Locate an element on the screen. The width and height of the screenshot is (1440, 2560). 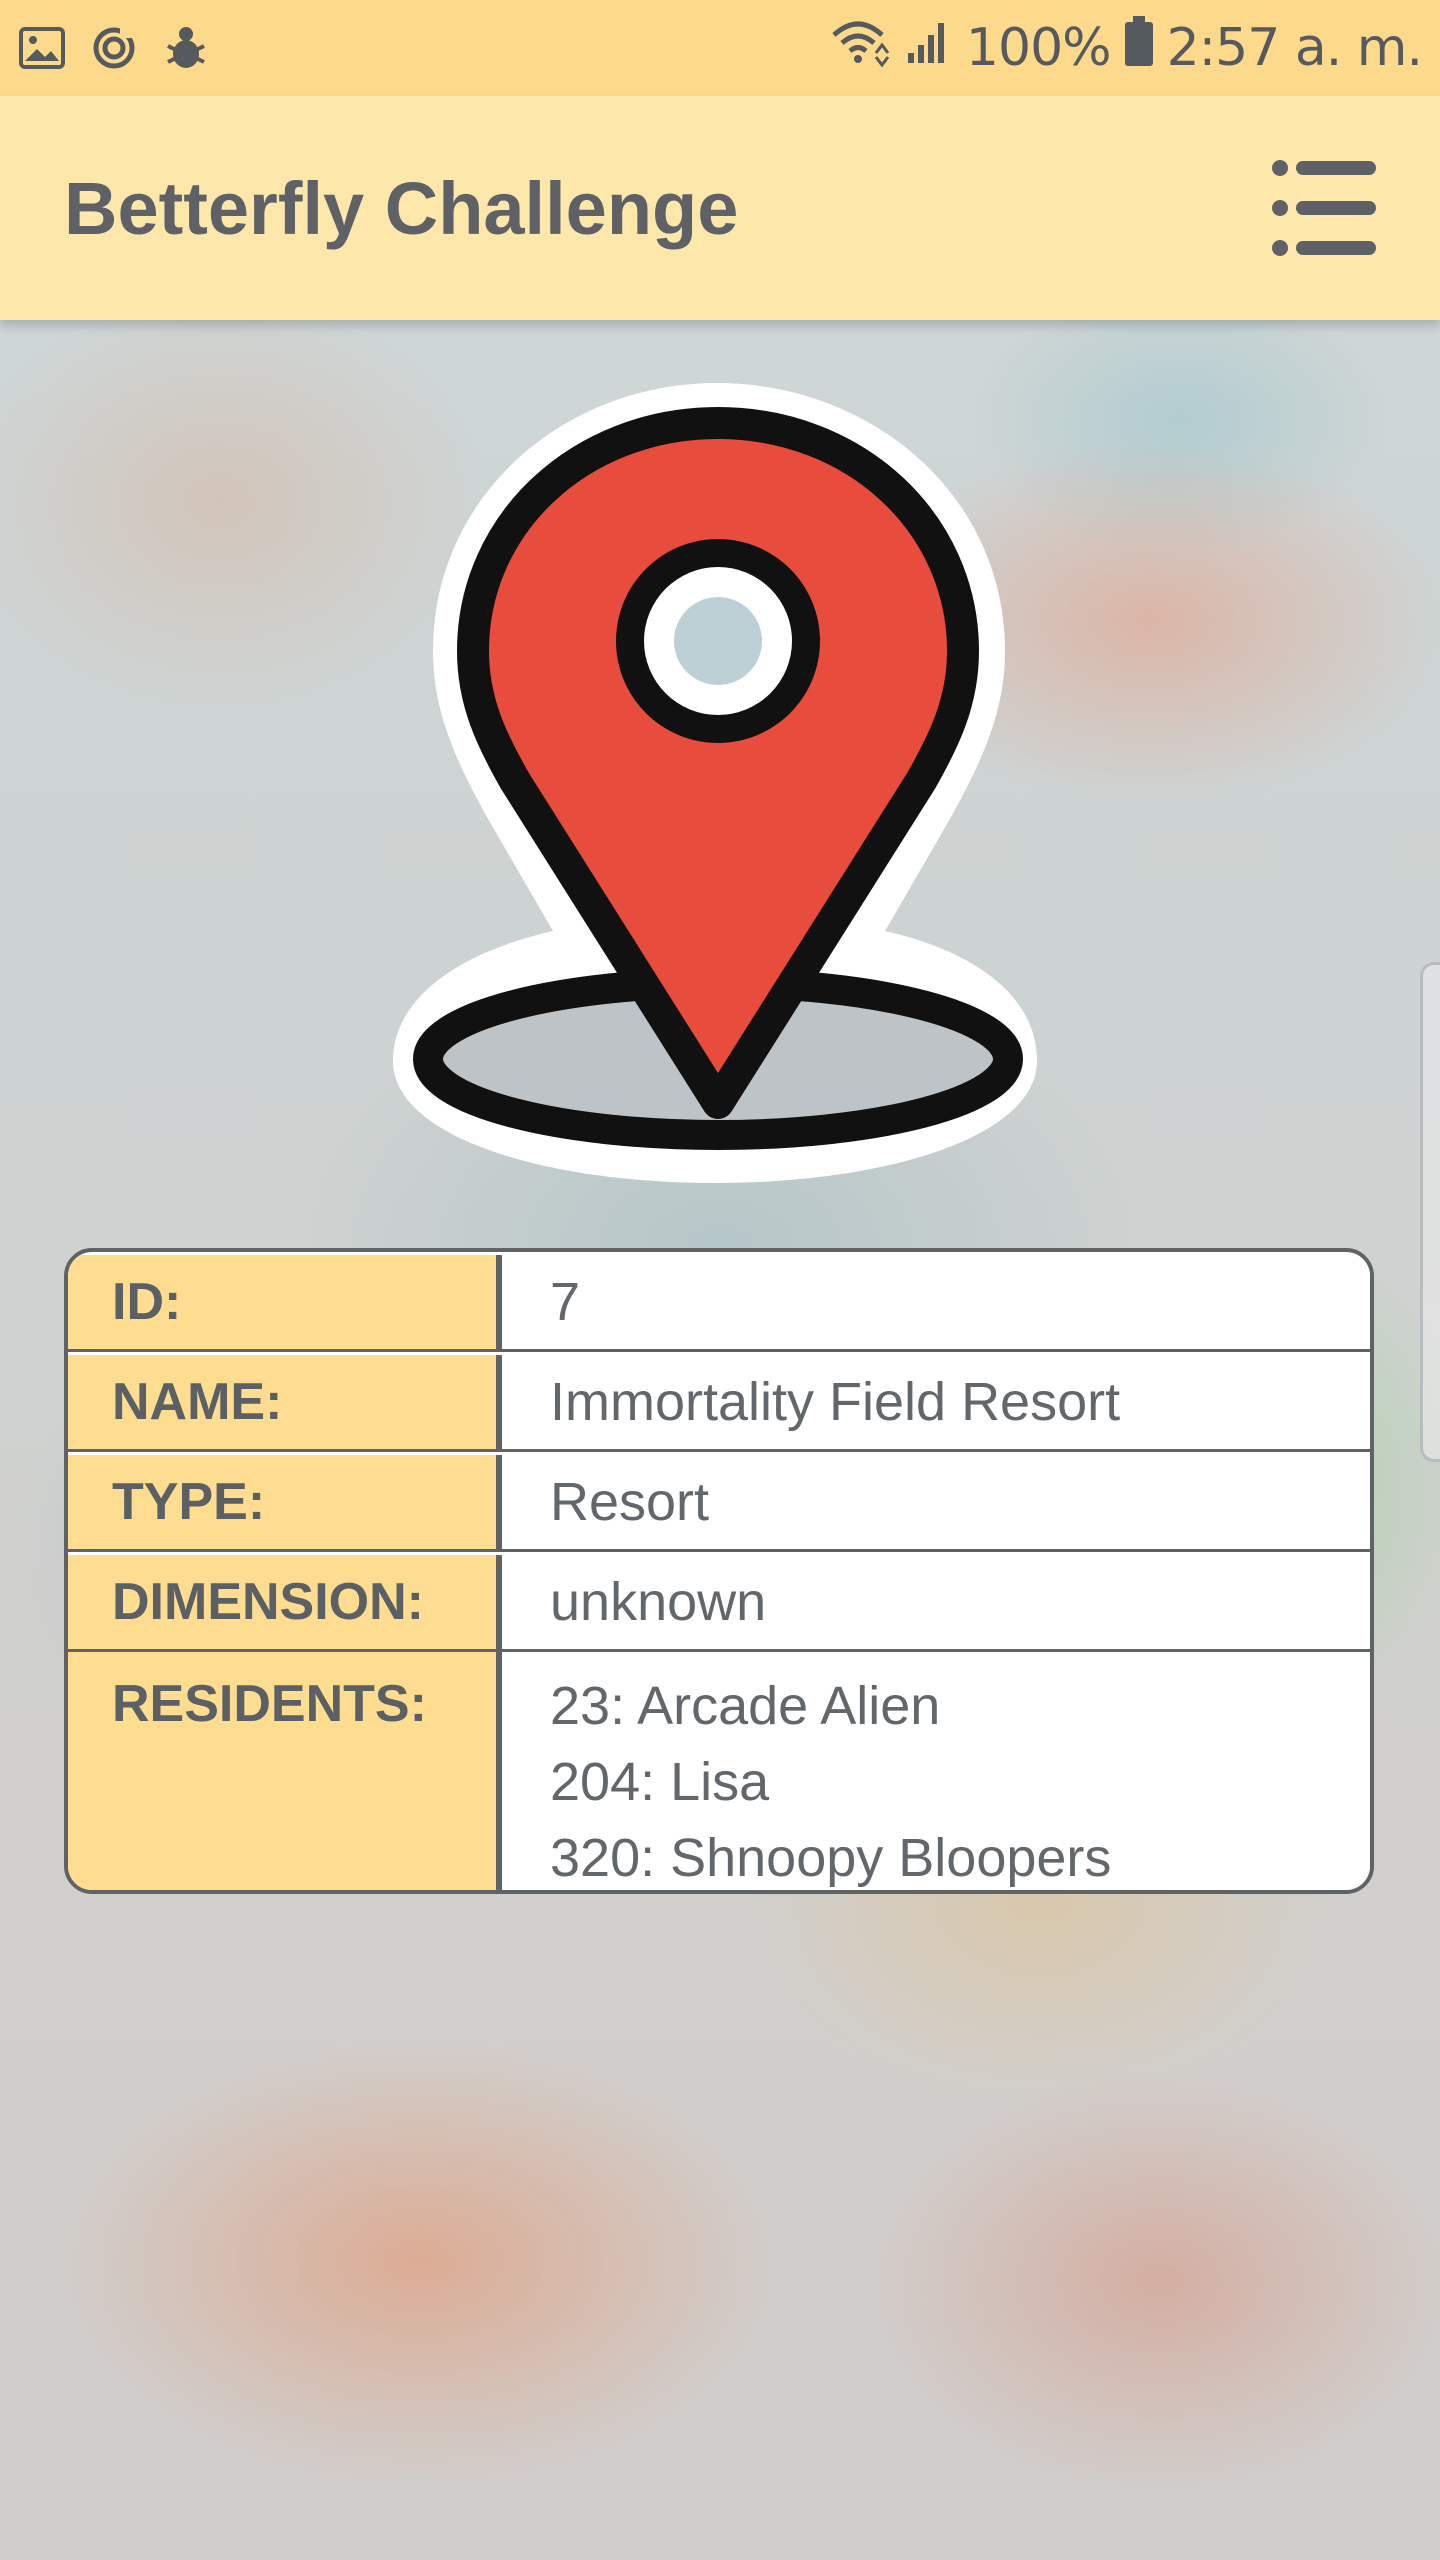
residents-label: RESIDENTS: is located at coordinates (285, 1771).